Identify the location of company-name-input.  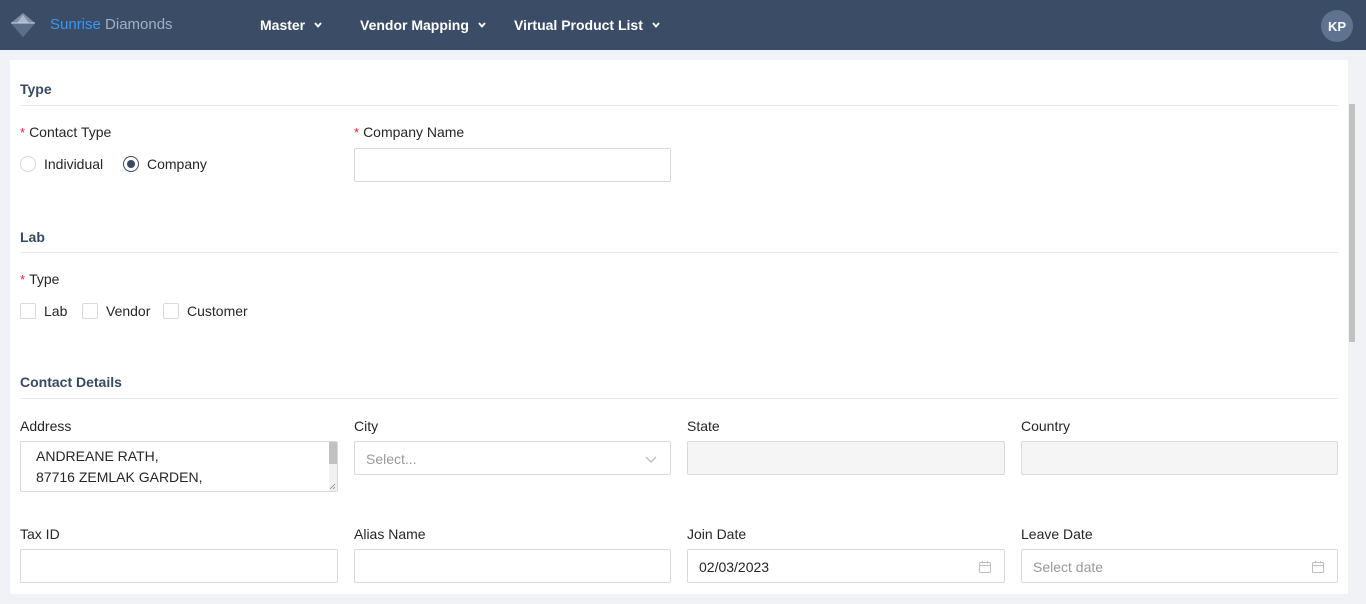
(512, 165).